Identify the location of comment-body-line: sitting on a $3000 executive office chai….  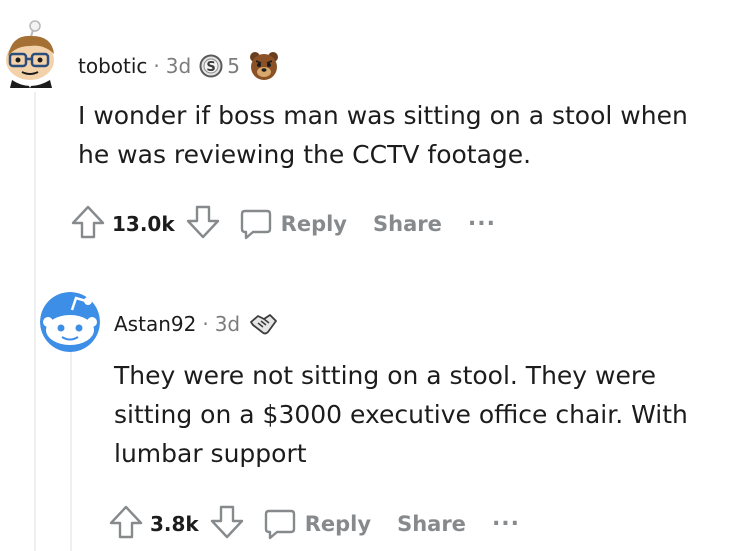
(401, 414).